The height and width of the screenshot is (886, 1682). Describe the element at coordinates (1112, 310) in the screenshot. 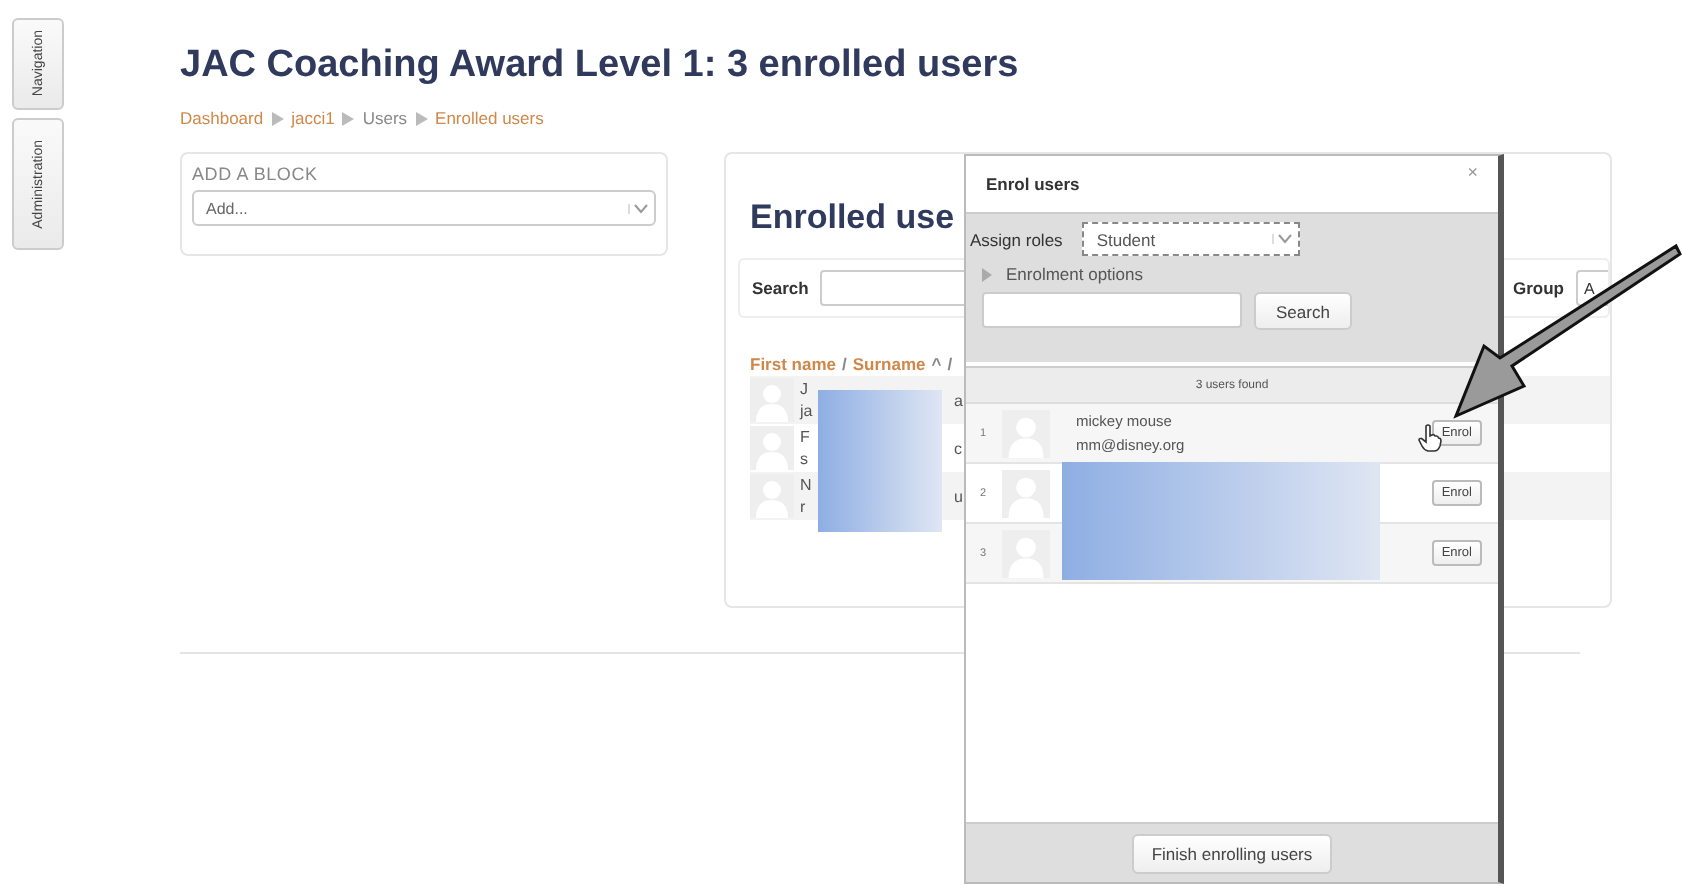

I see `search-field` at that location.